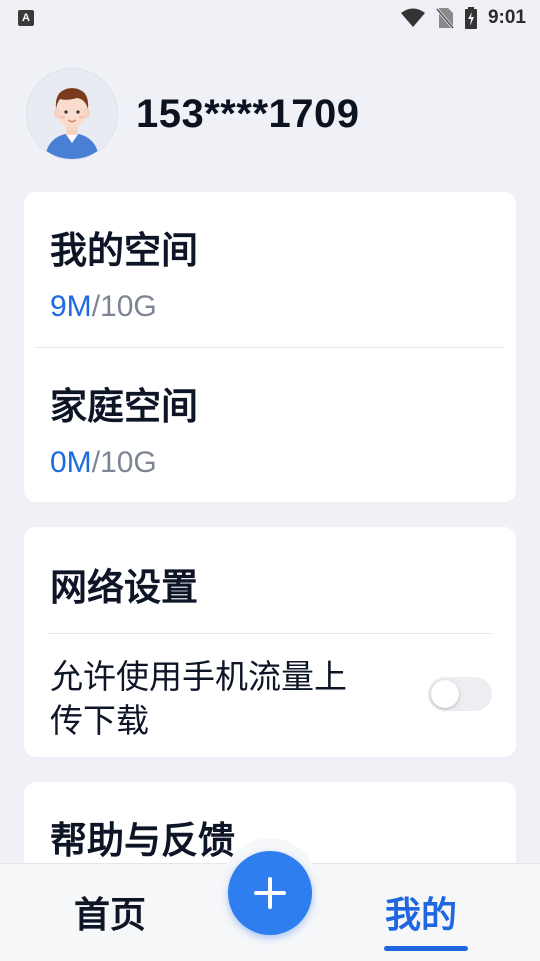 This screenshot has height=961, width=540. I want to click on family-space-usage: 0M/10G, so click(103, 463).